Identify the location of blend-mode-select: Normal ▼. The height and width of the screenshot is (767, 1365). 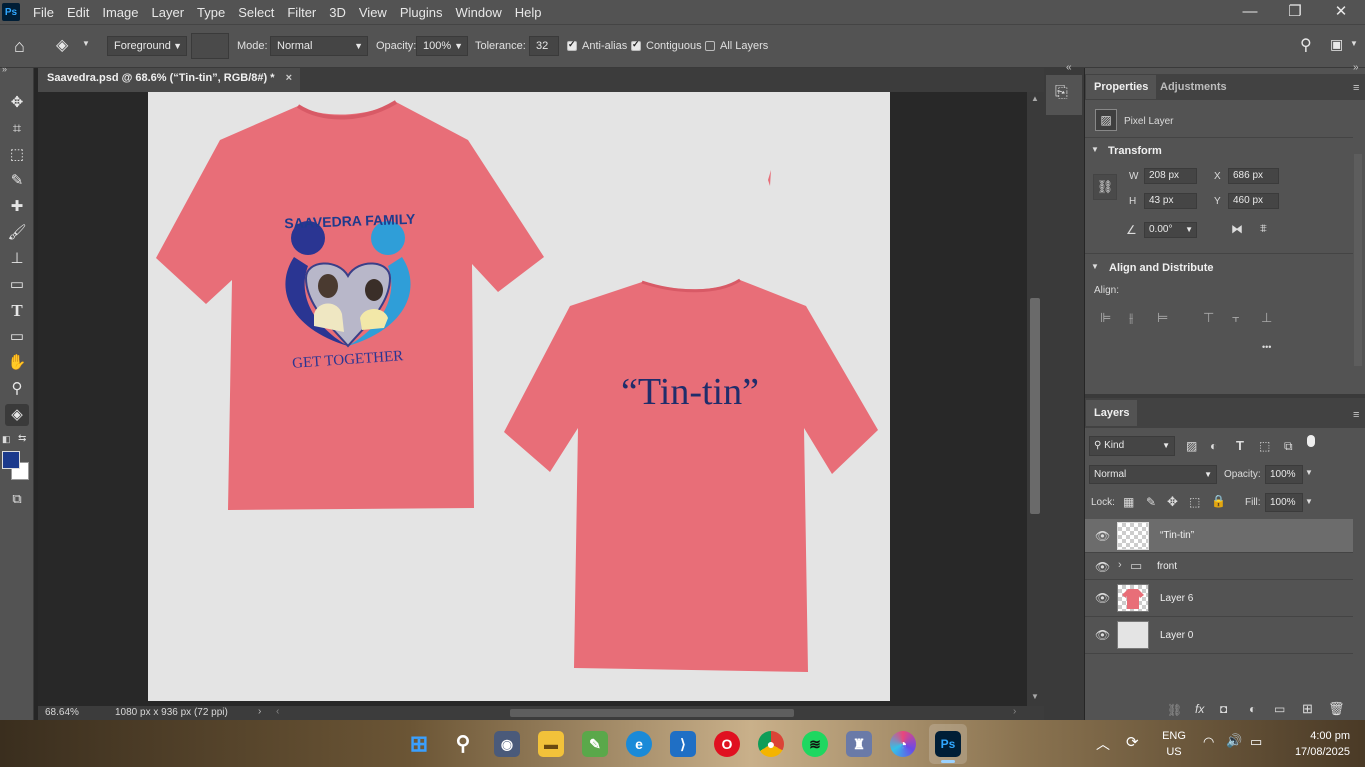
(1153, 474).